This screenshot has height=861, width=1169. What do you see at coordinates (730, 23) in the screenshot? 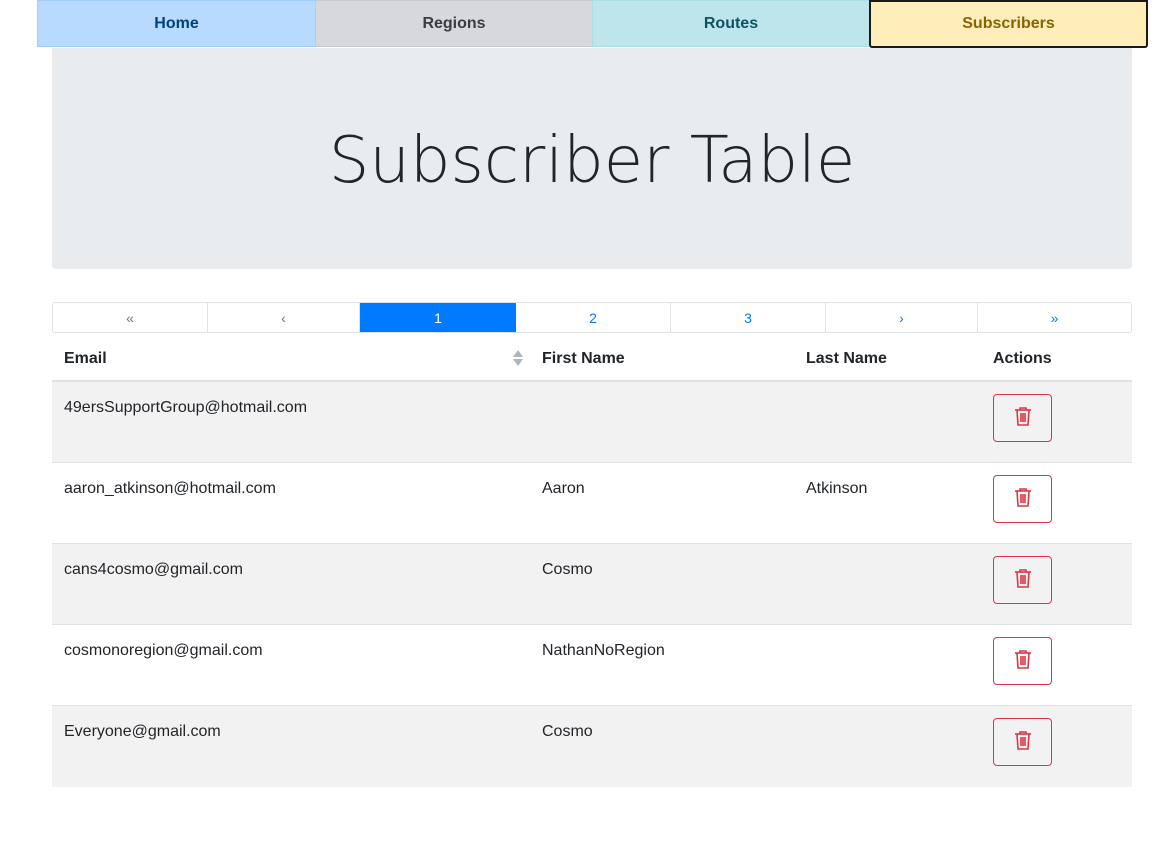
I see `nav-tab-routes: Routes` at bounding box center [730, 23].